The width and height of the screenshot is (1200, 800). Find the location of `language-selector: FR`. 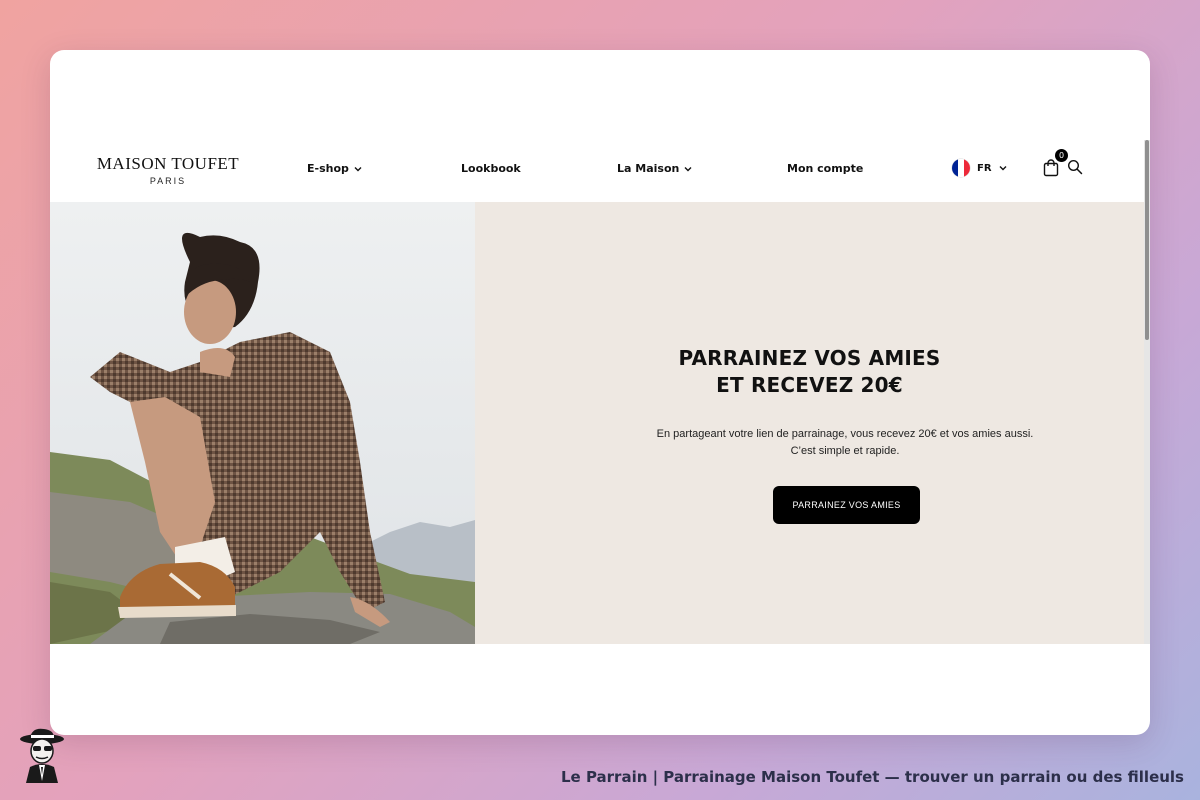

language-selector: FR is located at coordinates (979, 168).